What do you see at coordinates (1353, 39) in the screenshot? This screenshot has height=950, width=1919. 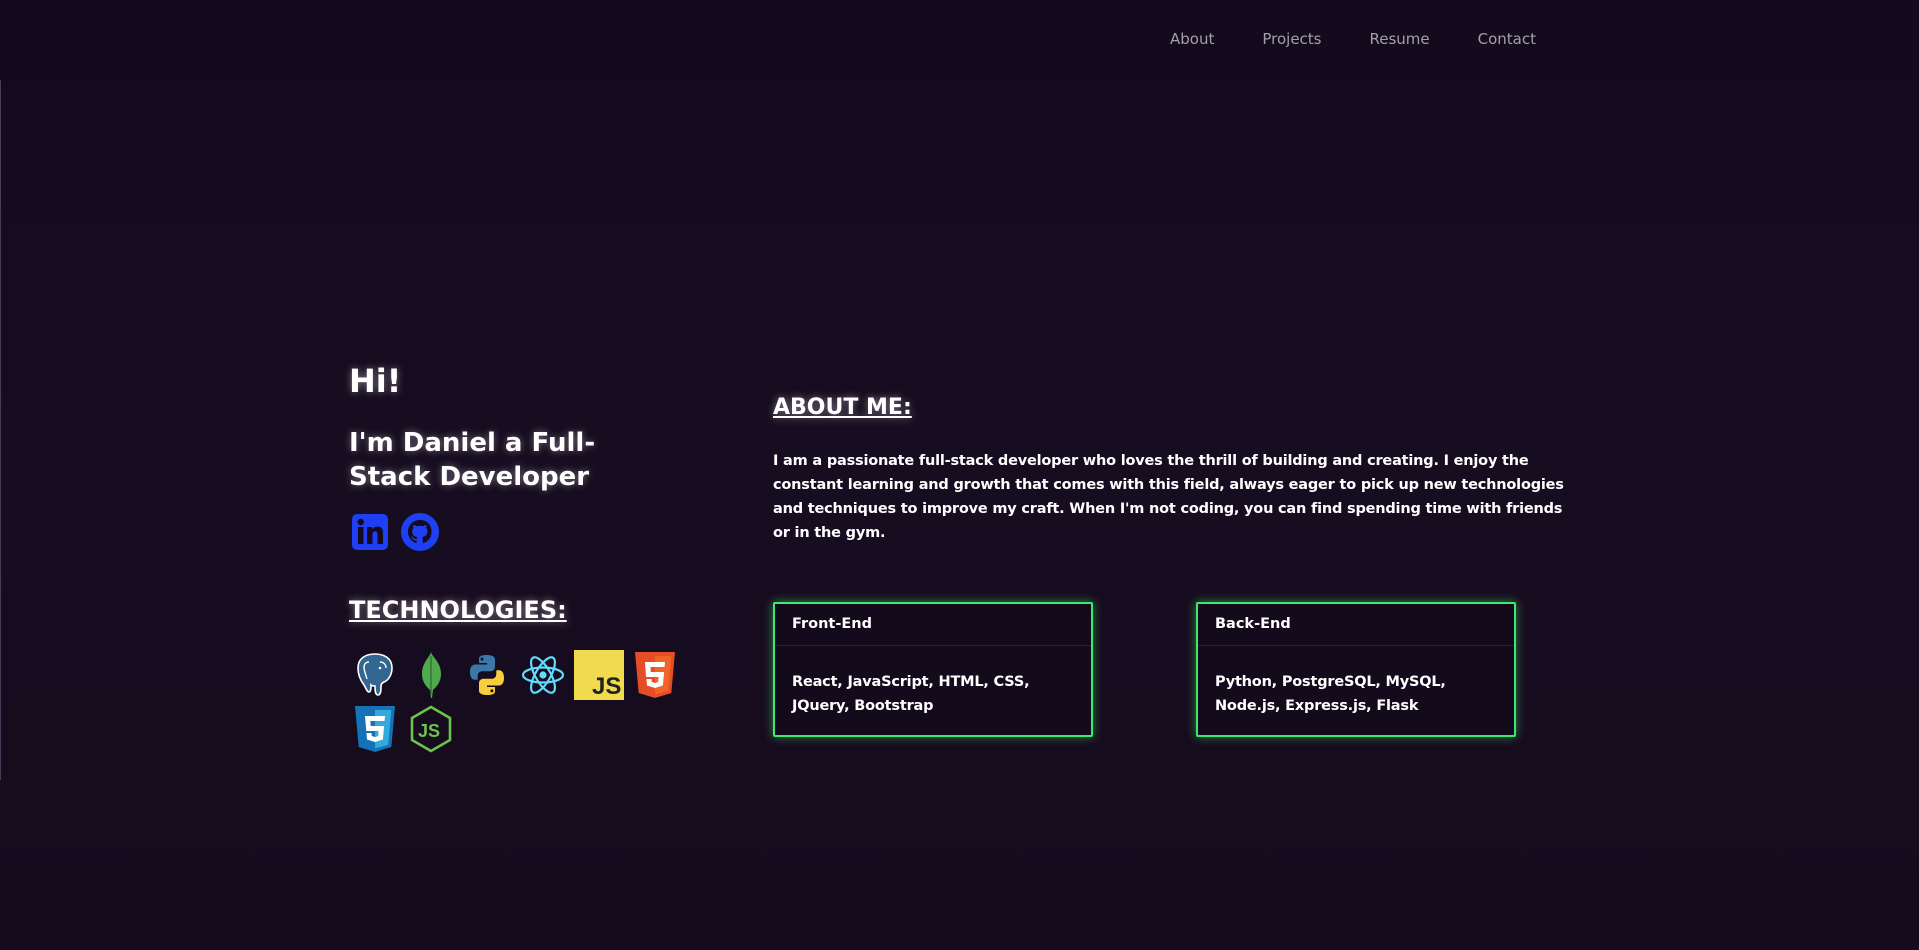 I see `top-nav: About Projects Resume Contact` at bounding box center [1353, 39].